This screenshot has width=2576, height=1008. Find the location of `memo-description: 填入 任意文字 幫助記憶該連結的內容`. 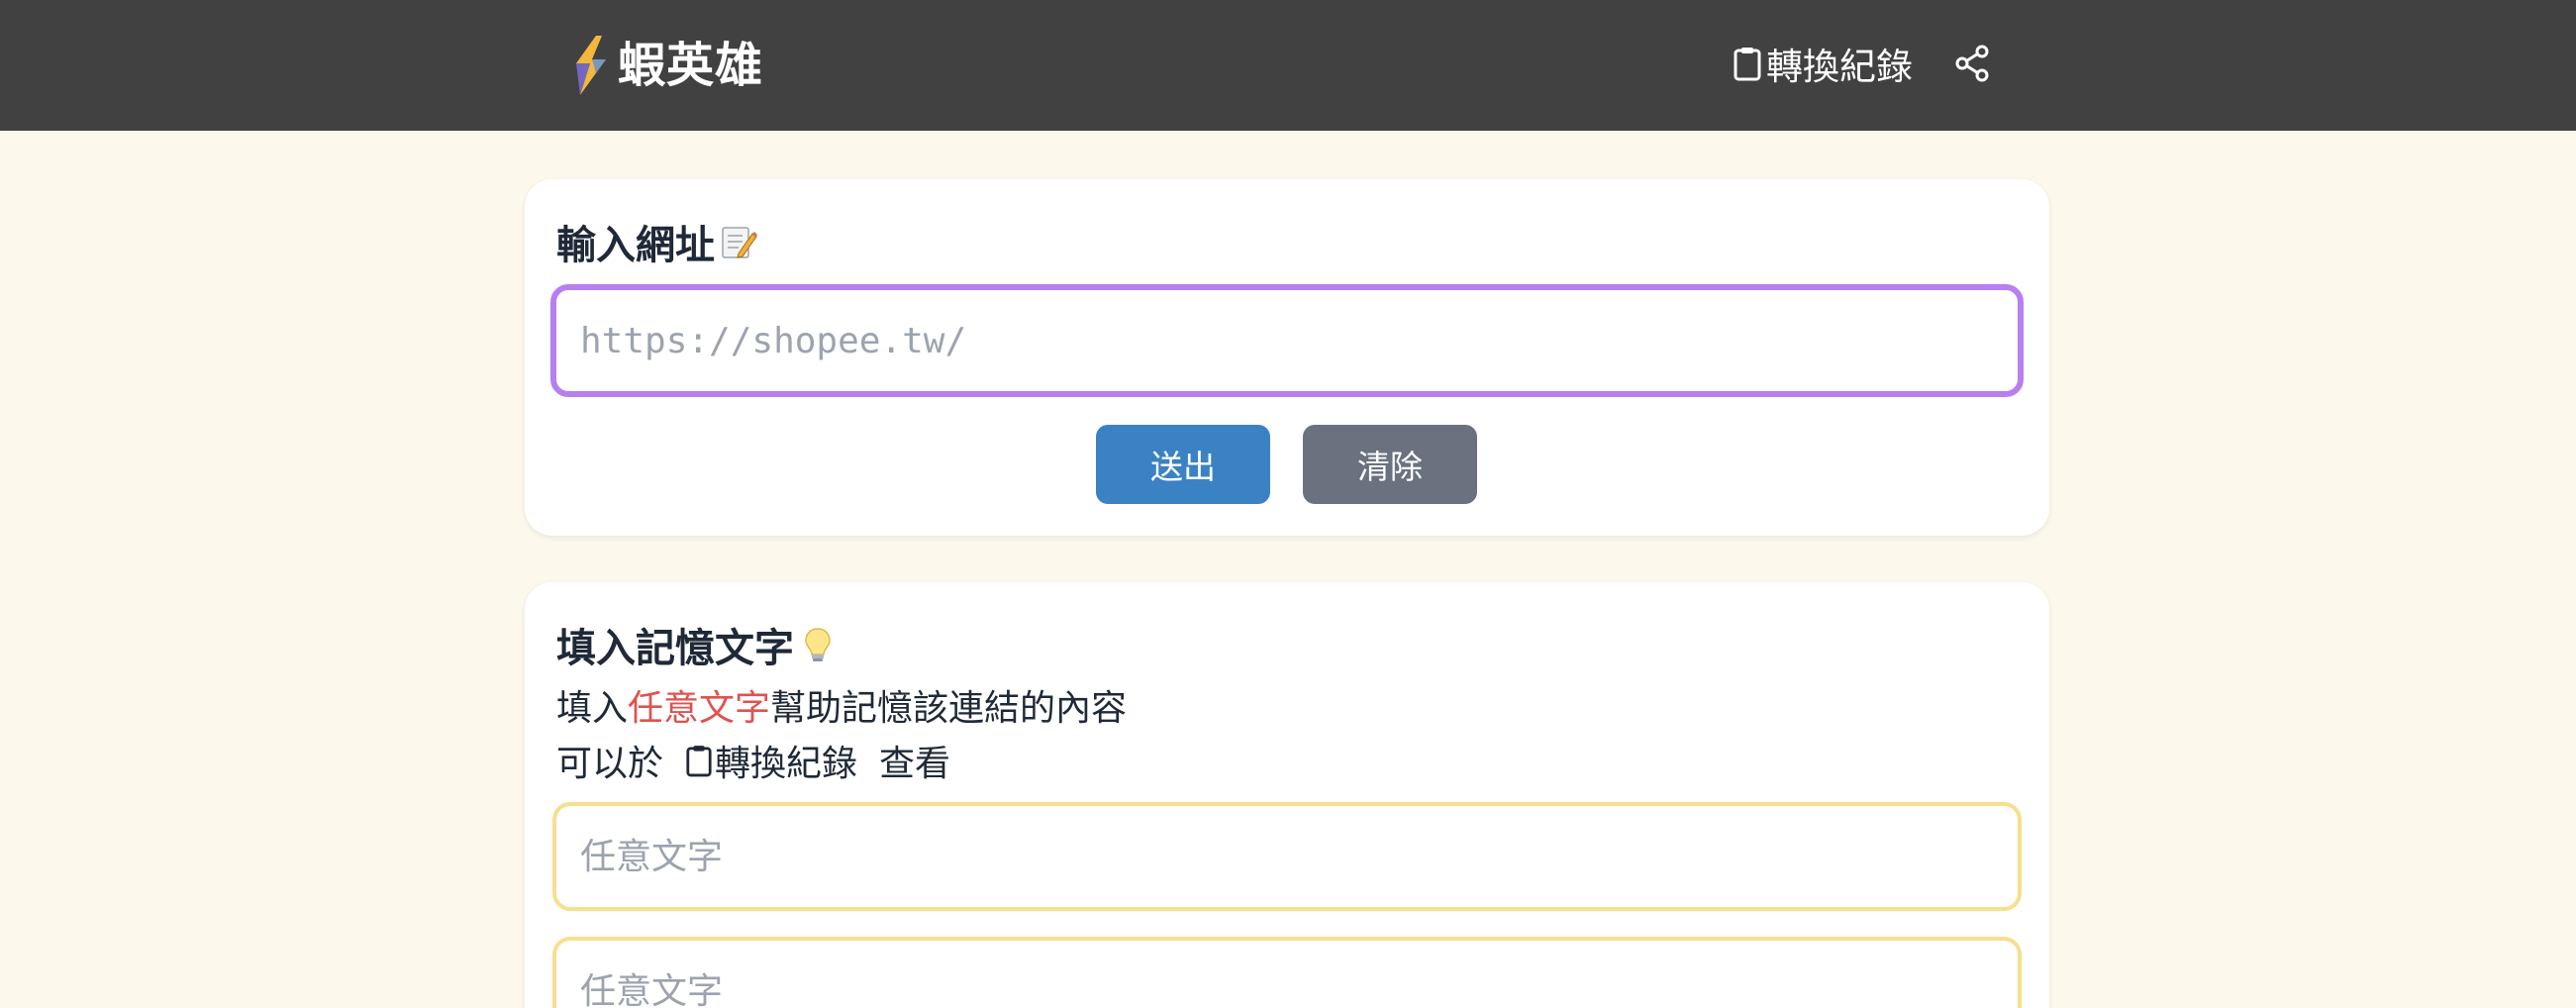

memo-description: 填入 任意文字 幫助記憶該連結的內容 is located at coordinates (842, 705).